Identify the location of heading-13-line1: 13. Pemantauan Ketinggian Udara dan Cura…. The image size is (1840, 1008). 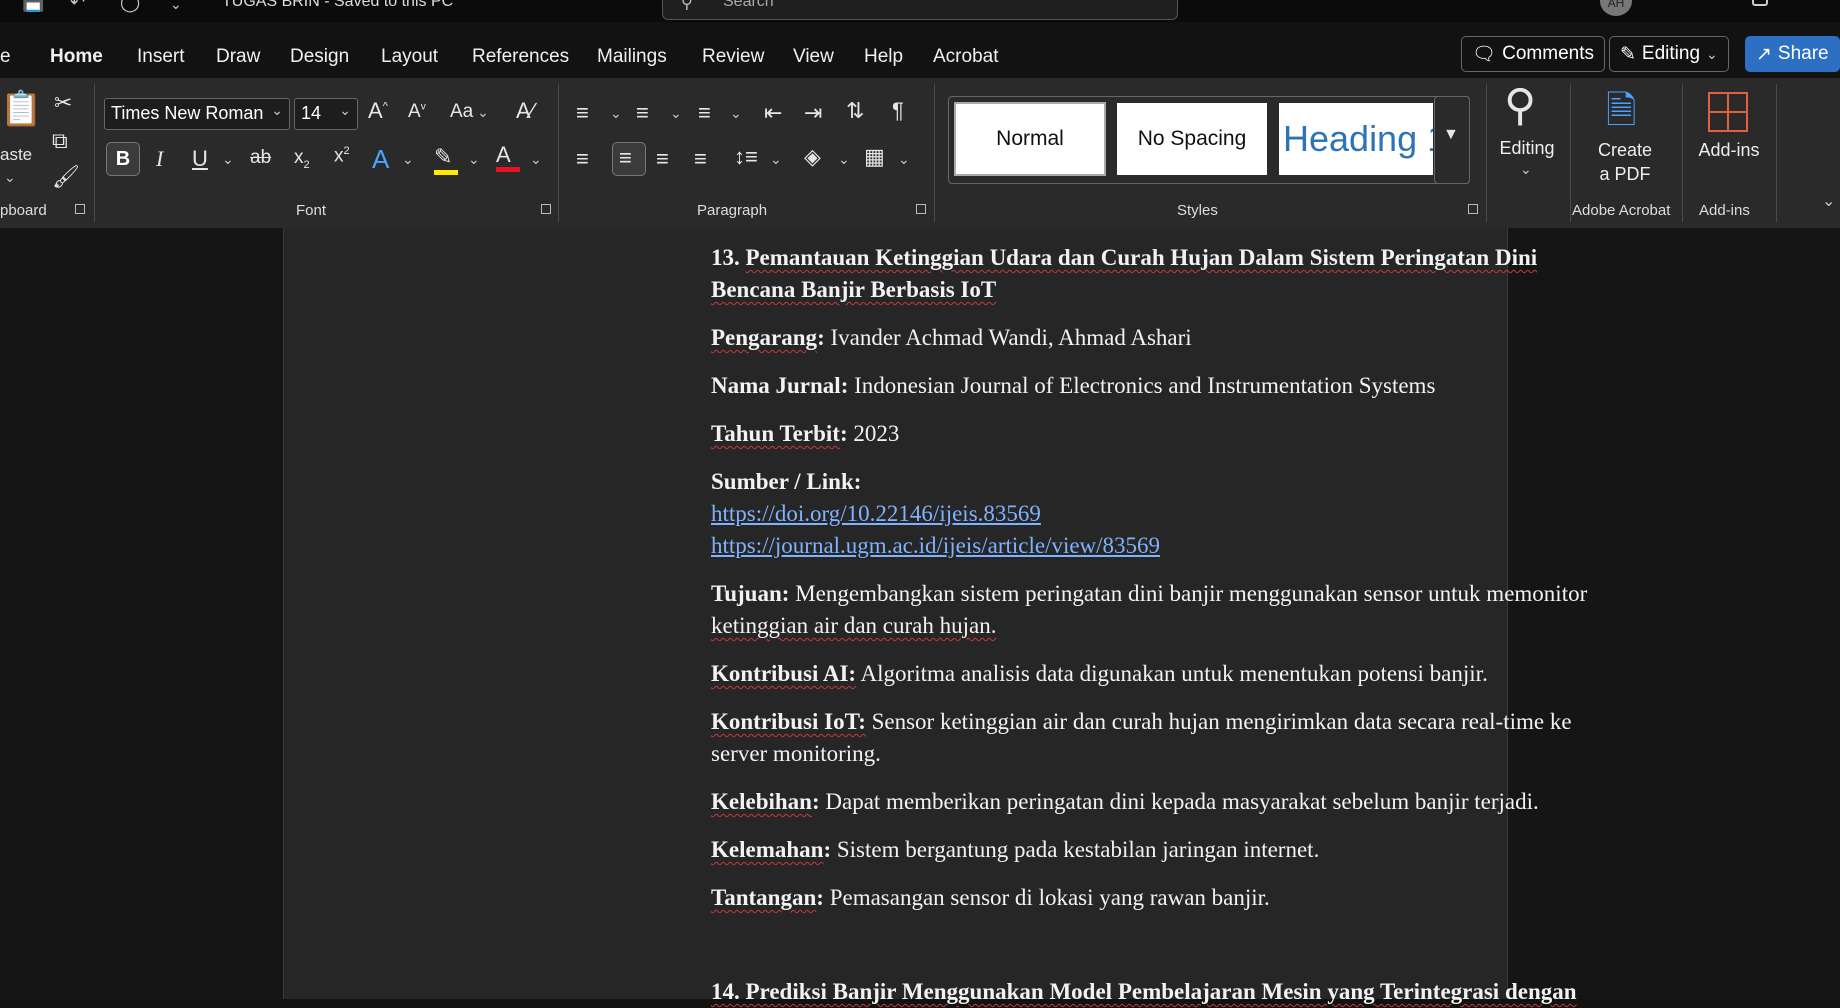
(1124, 258).